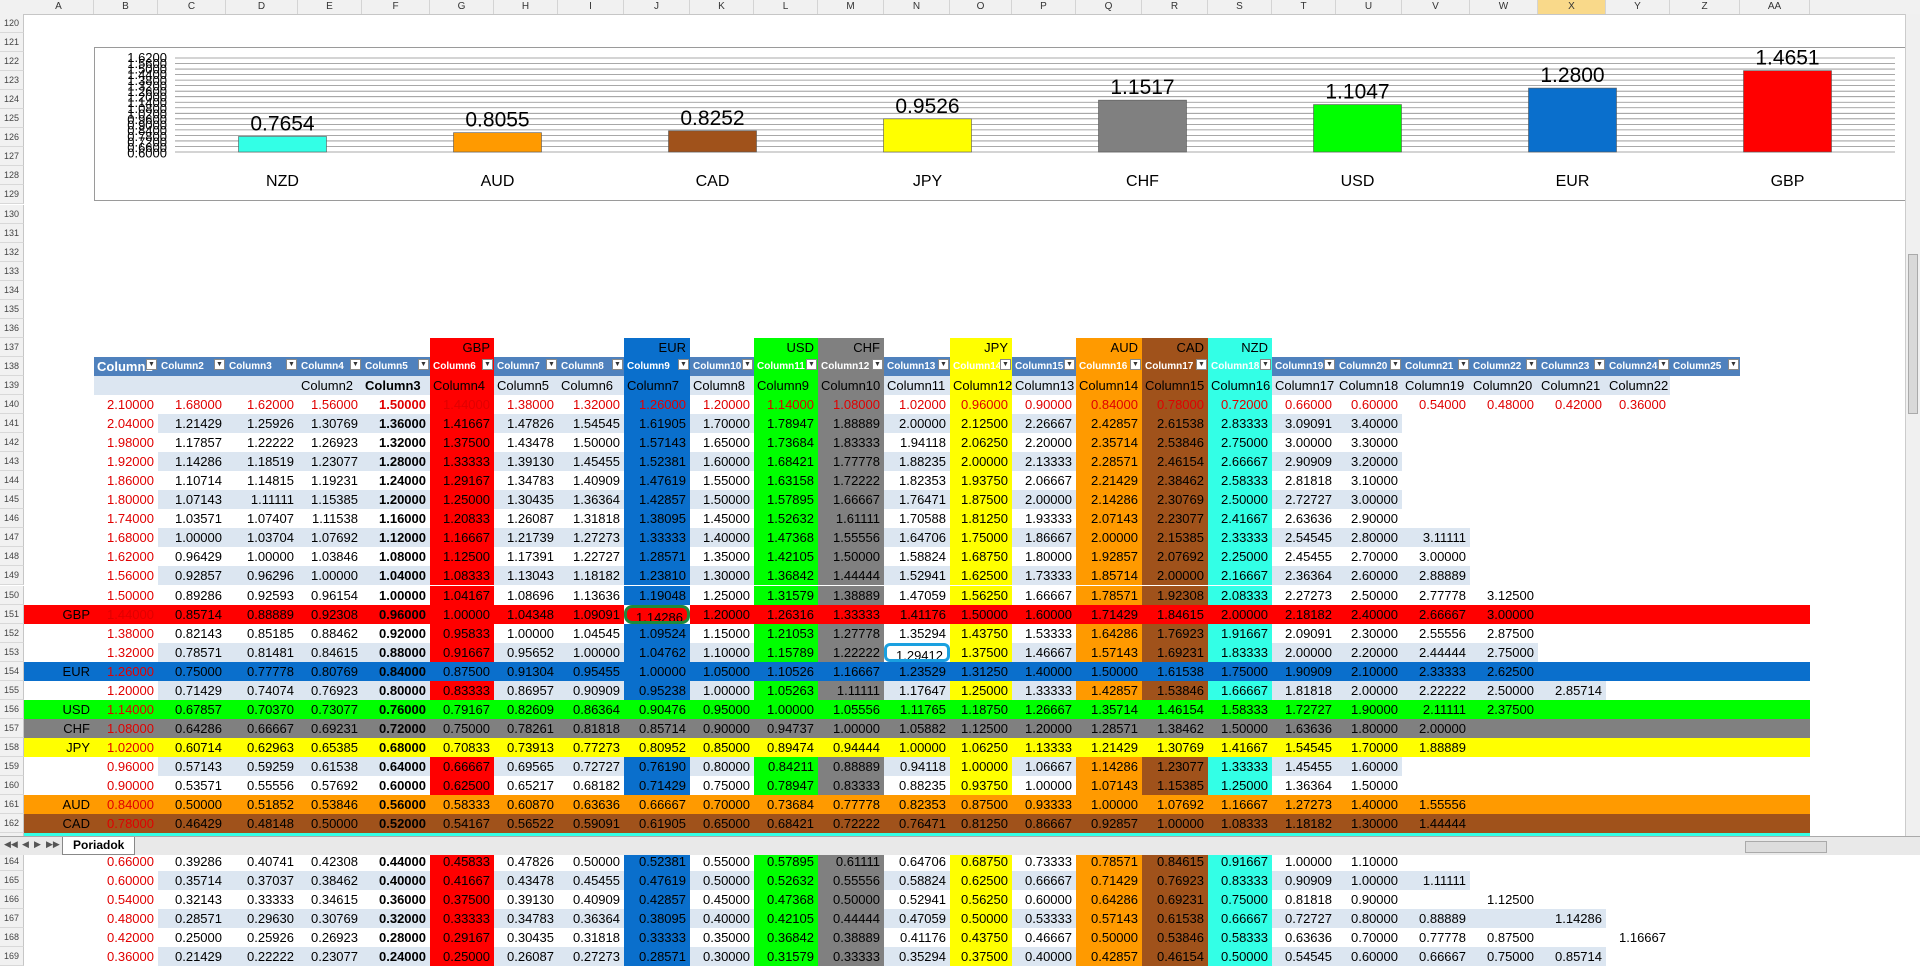  What do you see at coordinates (526, 385) in the screenshot?
I see `subheader-cell: Column5` at bounding box center [526, 385].